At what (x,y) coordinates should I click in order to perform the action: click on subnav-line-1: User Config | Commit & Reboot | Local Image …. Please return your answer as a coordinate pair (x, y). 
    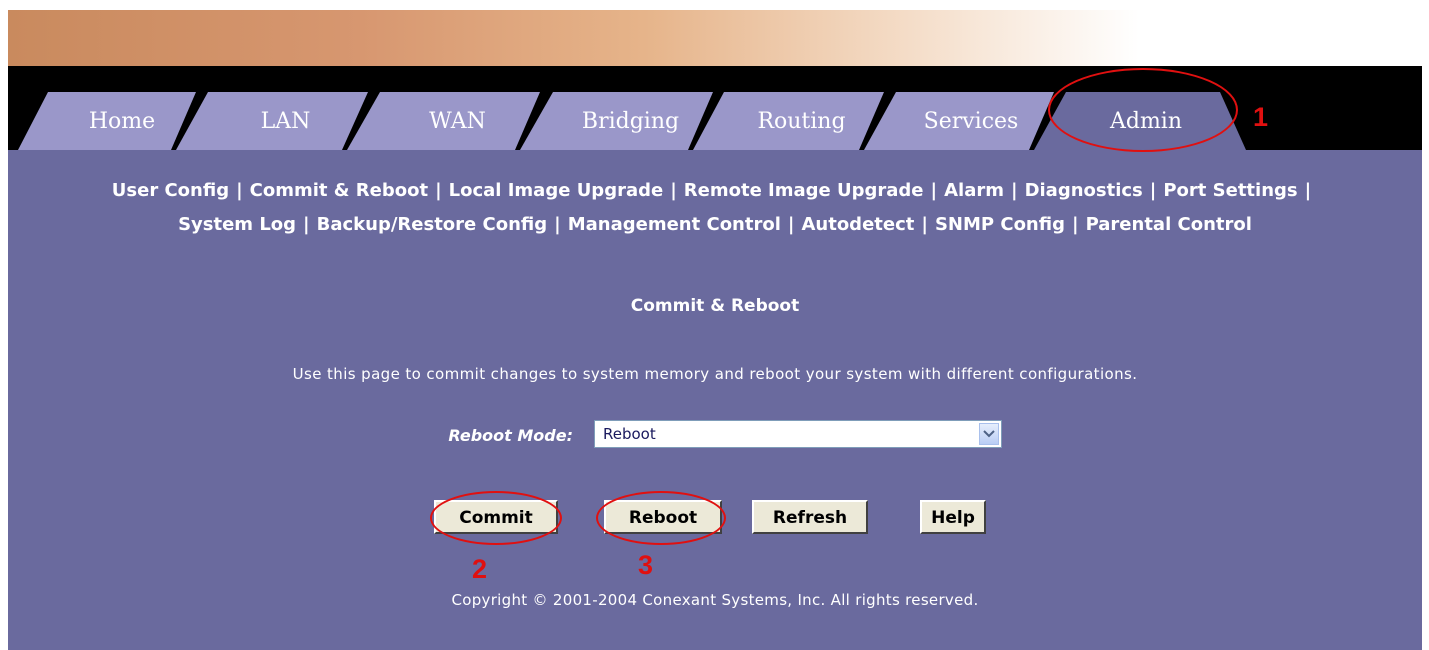
    Looking at the image, I should click on (715, 191).